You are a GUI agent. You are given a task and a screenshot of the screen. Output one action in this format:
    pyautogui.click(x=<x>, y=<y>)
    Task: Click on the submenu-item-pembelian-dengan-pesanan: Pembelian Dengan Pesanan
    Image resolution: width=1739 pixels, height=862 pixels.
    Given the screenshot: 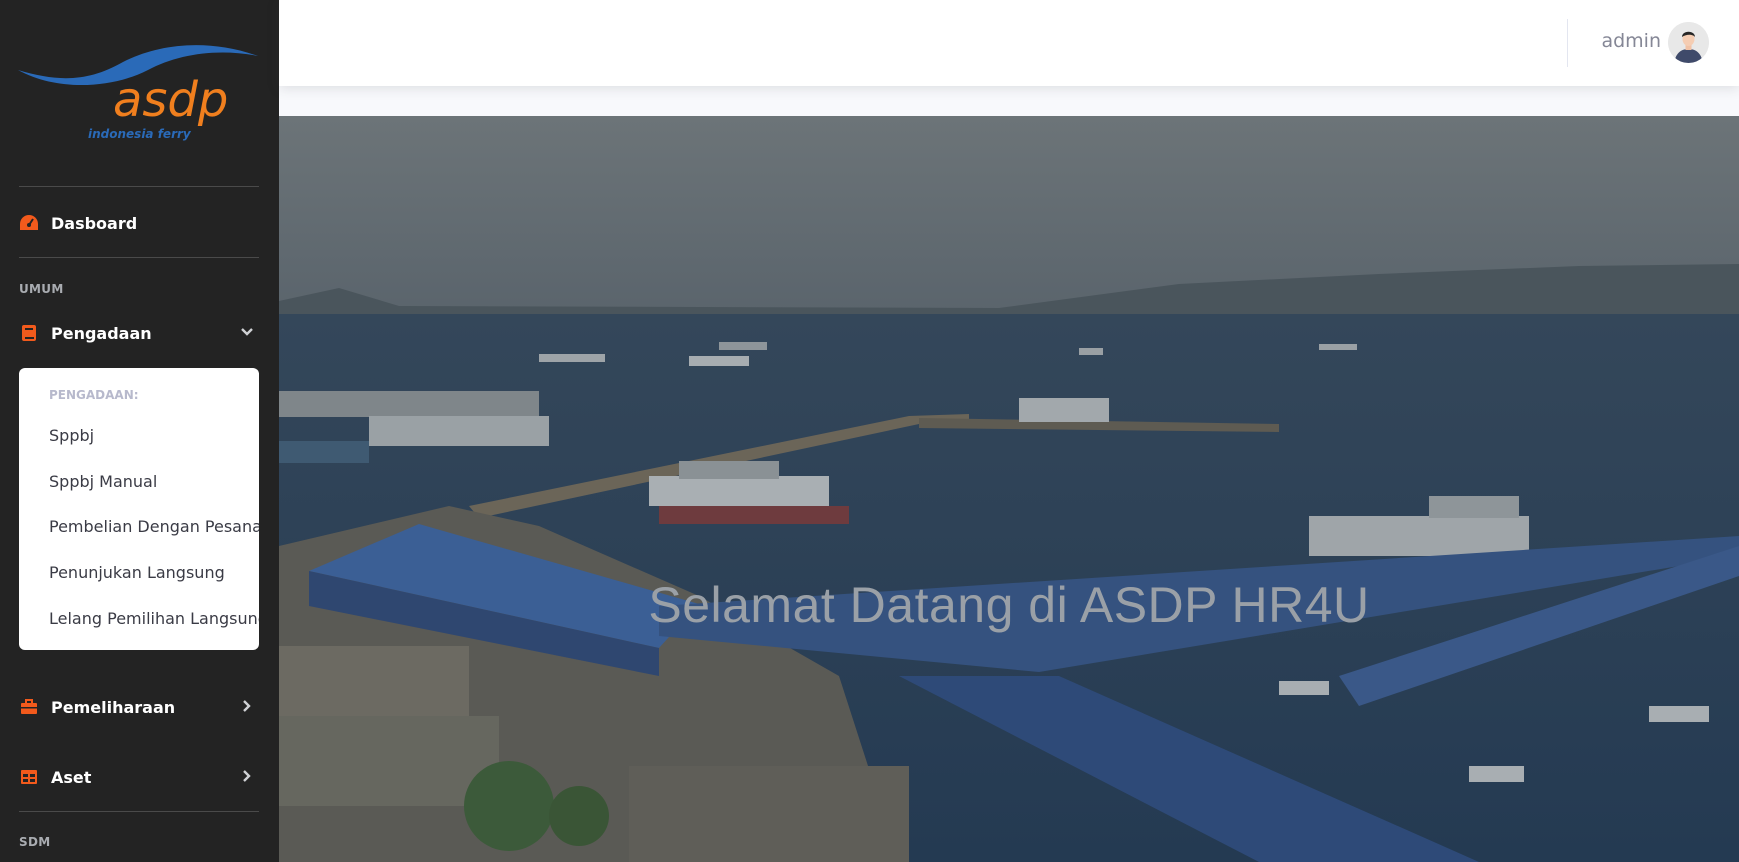 What is the action you would take?
    pyautogui.click(x=154, y=526)
    